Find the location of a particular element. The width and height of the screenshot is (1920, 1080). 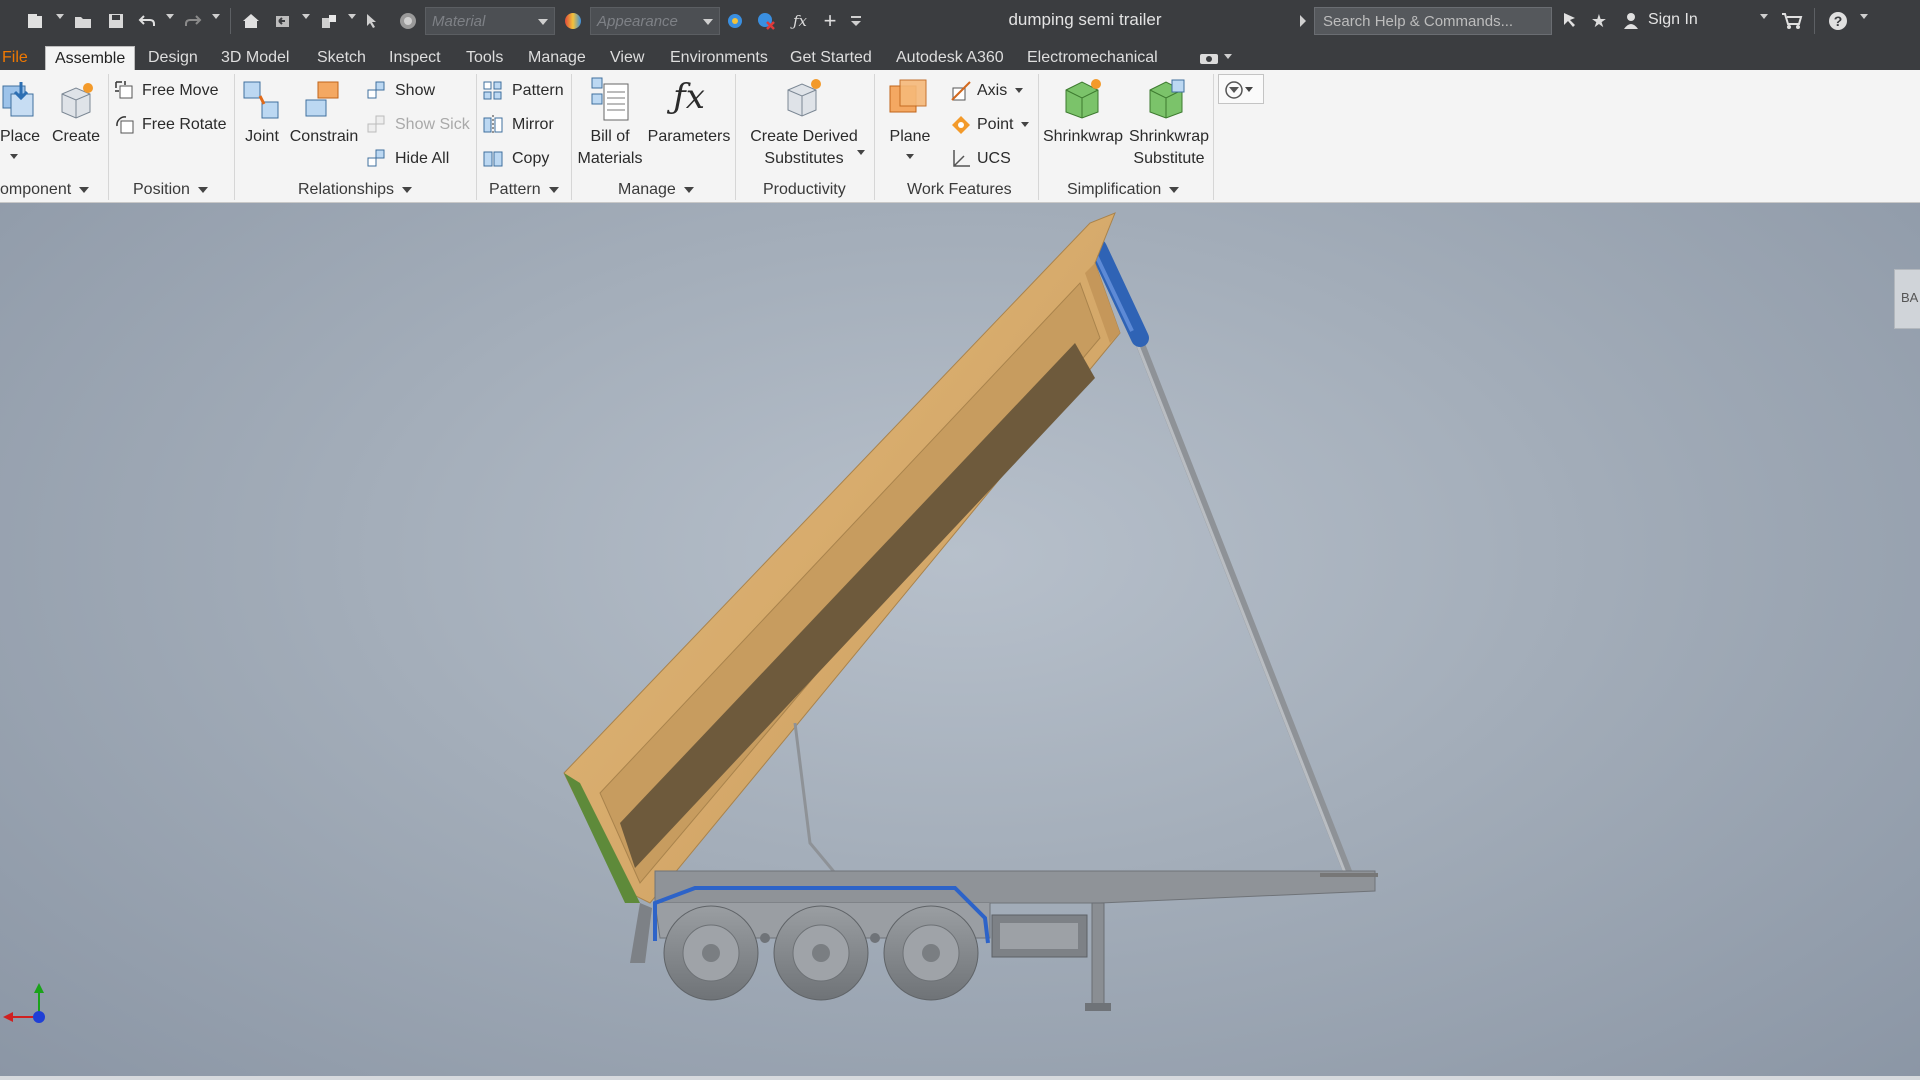

add-icon: + is located at coordinates (830, 20).